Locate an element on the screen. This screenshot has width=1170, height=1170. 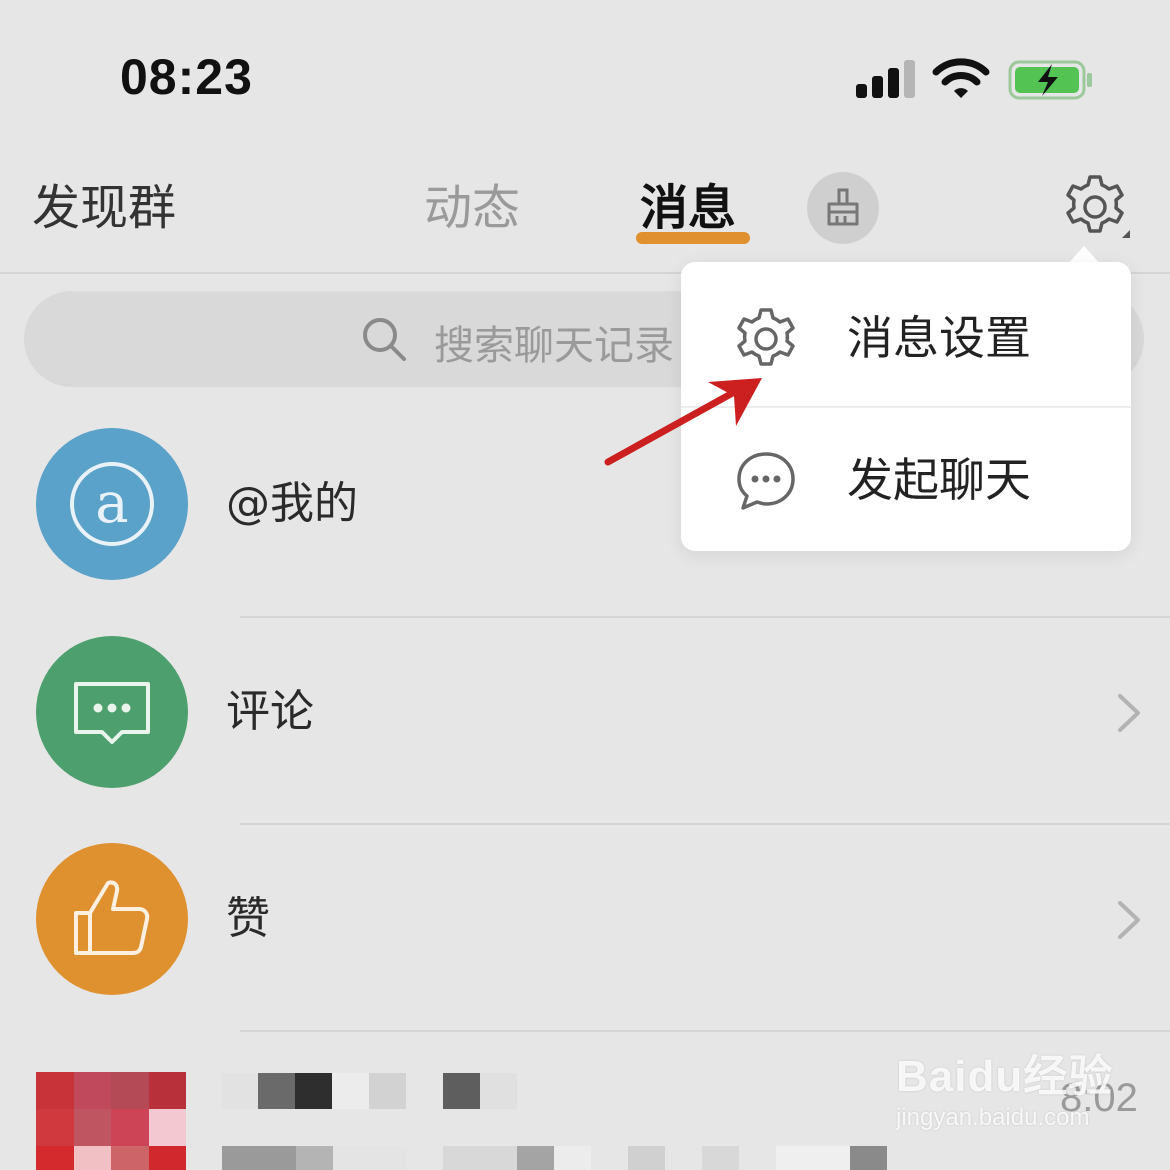
broom-icon is located at coordinates (843, 207).